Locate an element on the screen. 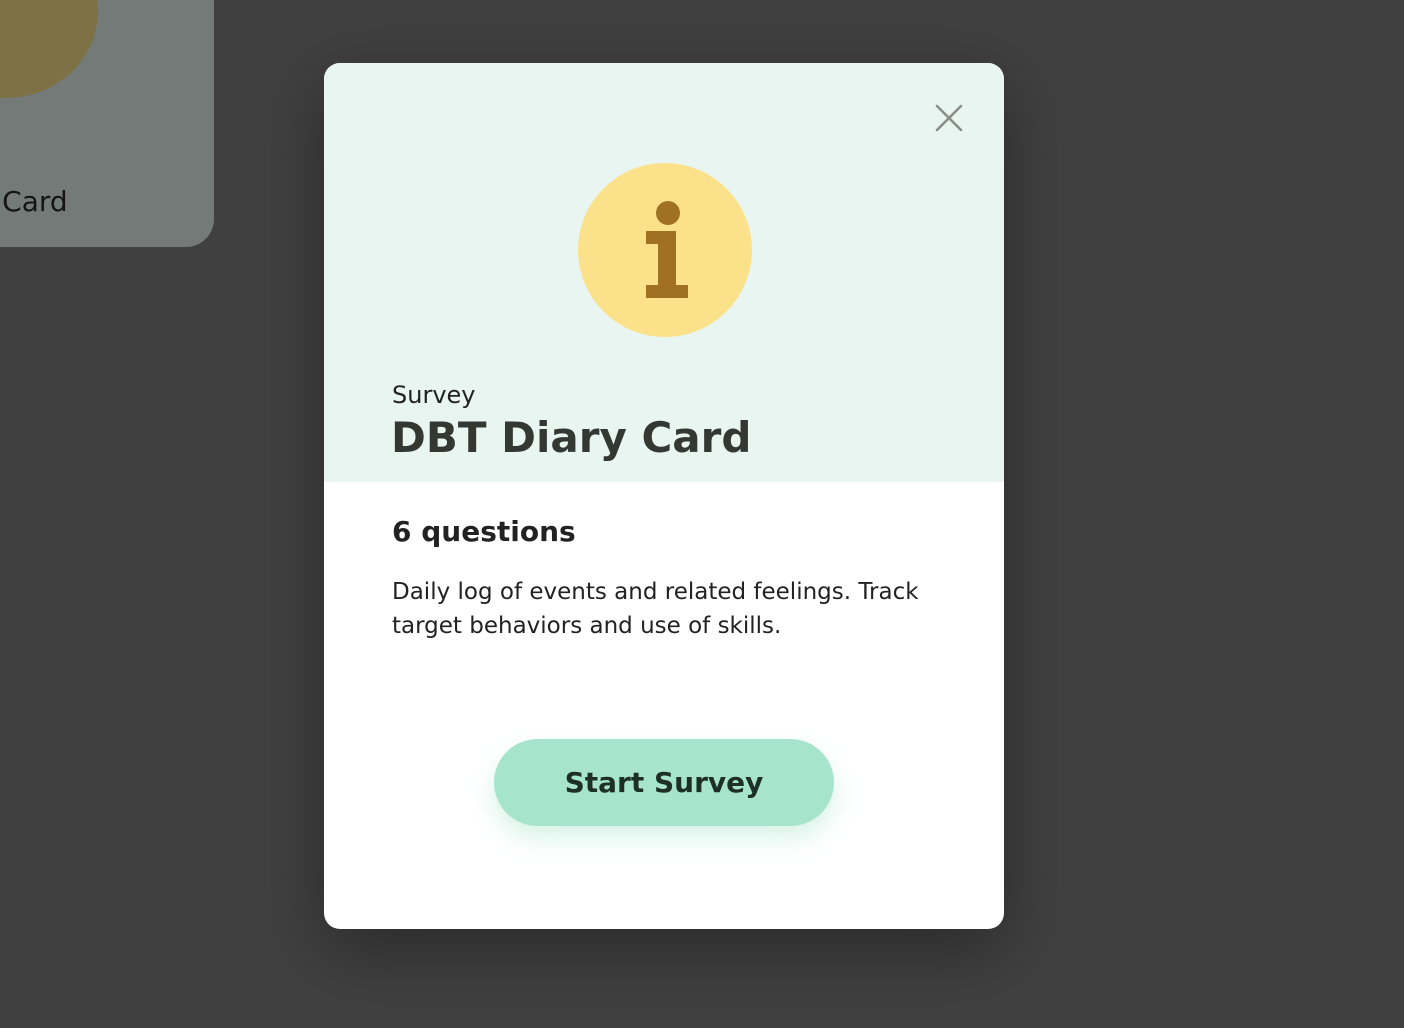 This screenshot has width=1404, height=1028. close-button is located at coordinates (949, 118).